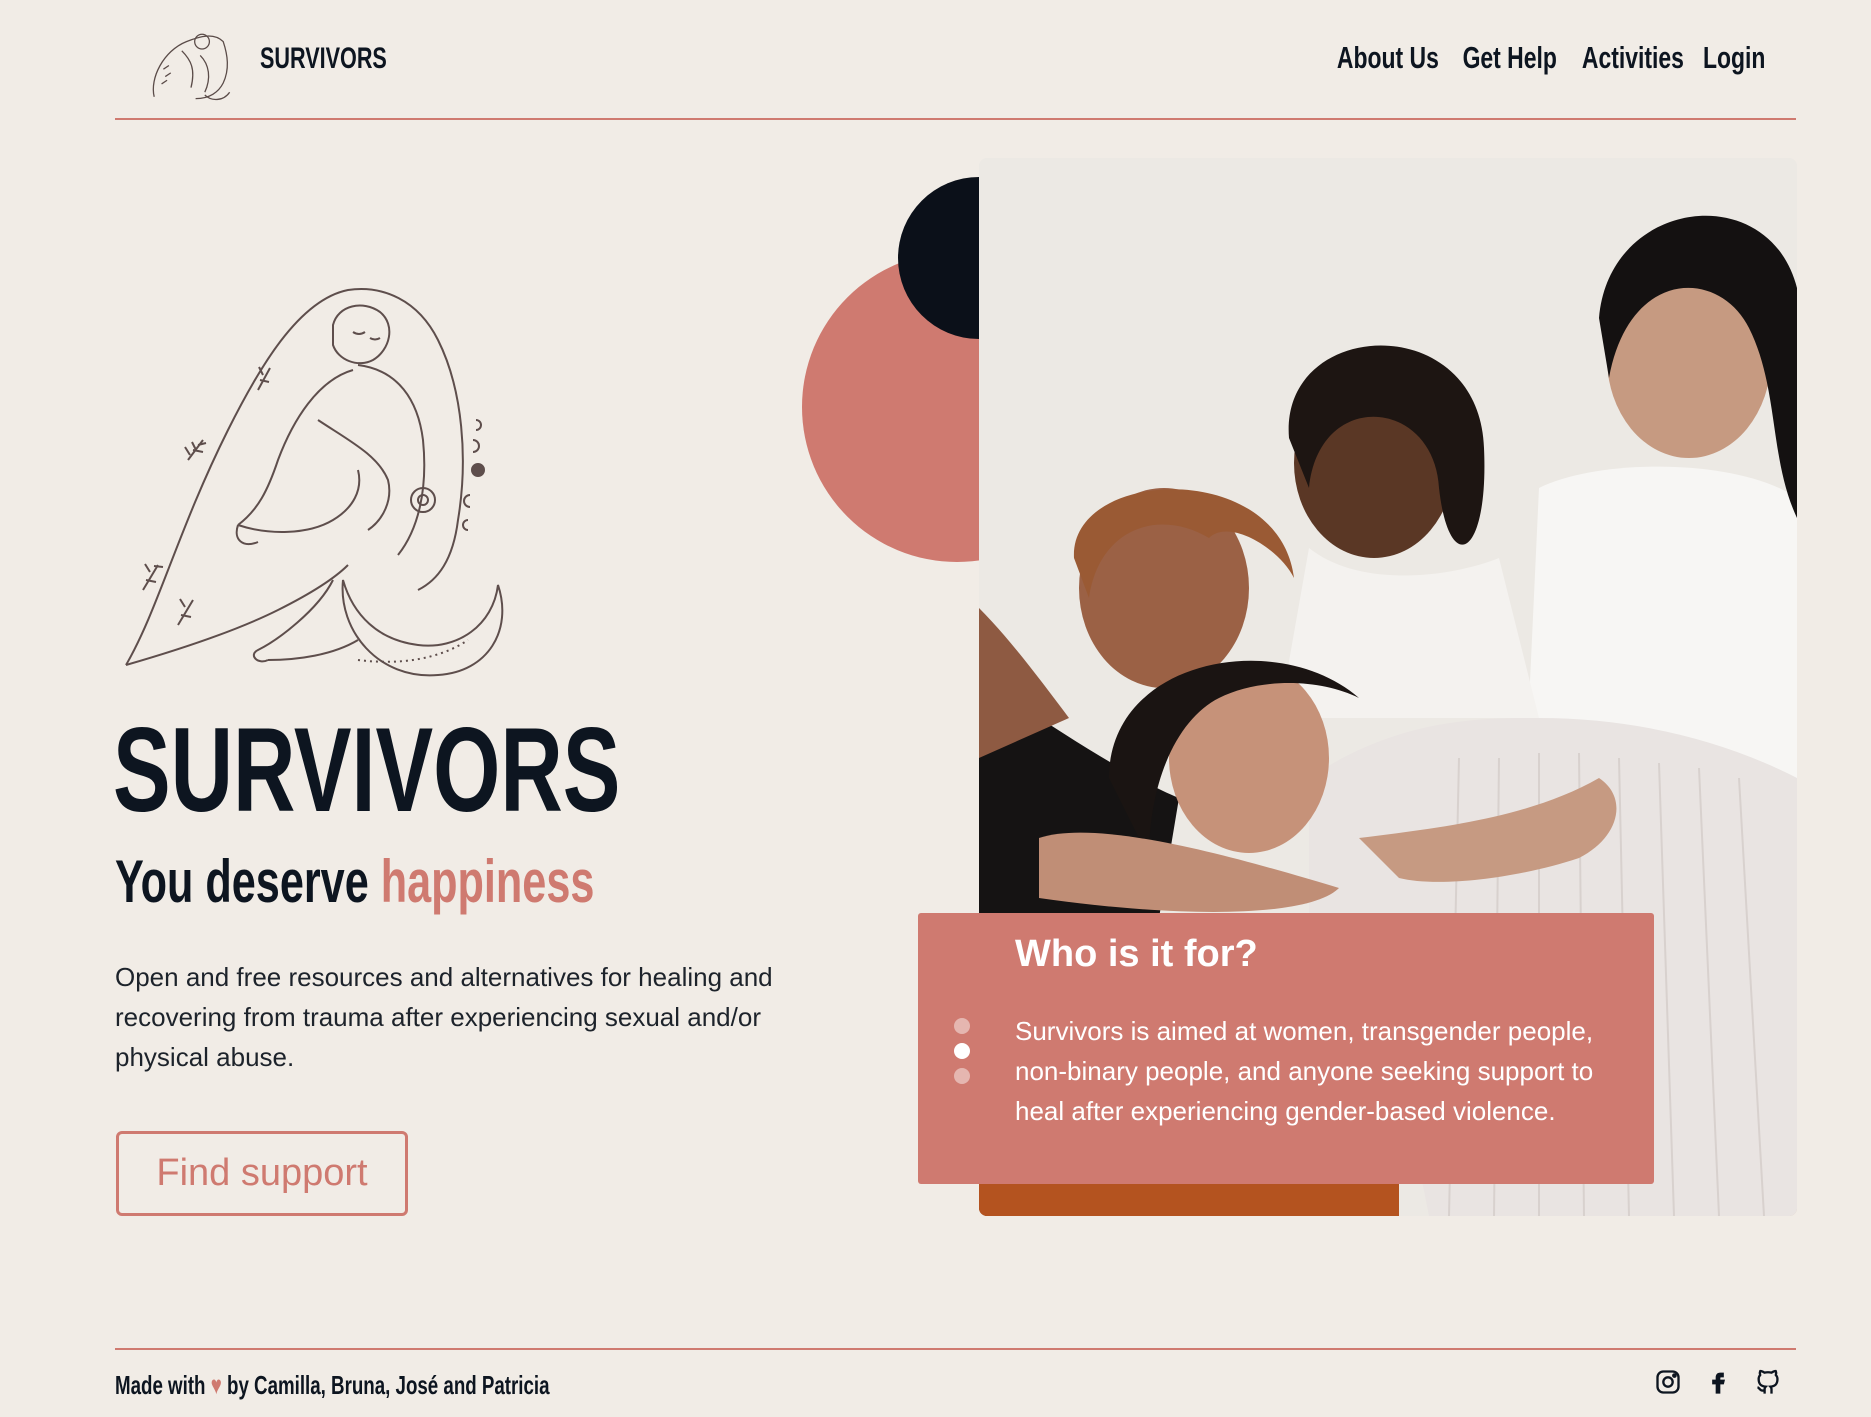 Image resolution: width=1871 pixels, height=1417 pixels. I want to click on github-icon, so click(1768, 1382).